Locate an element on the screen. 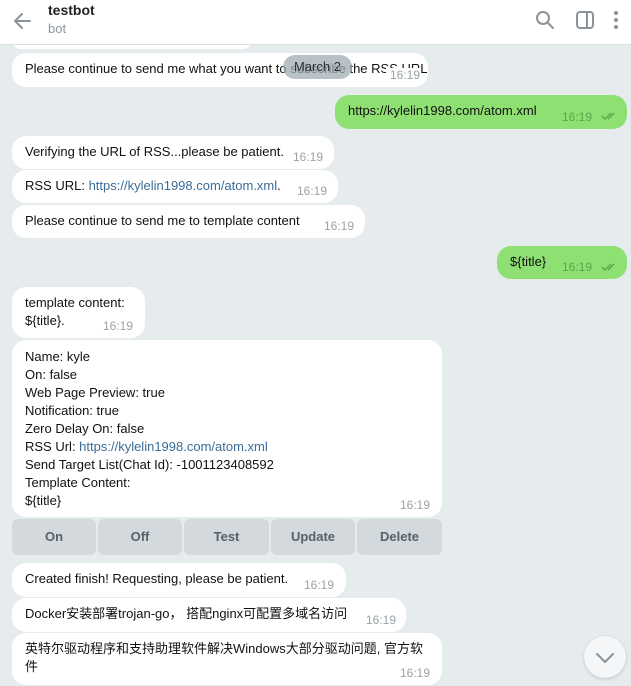  setting-template-label: Template Content: is located at coordinates (78, 482).